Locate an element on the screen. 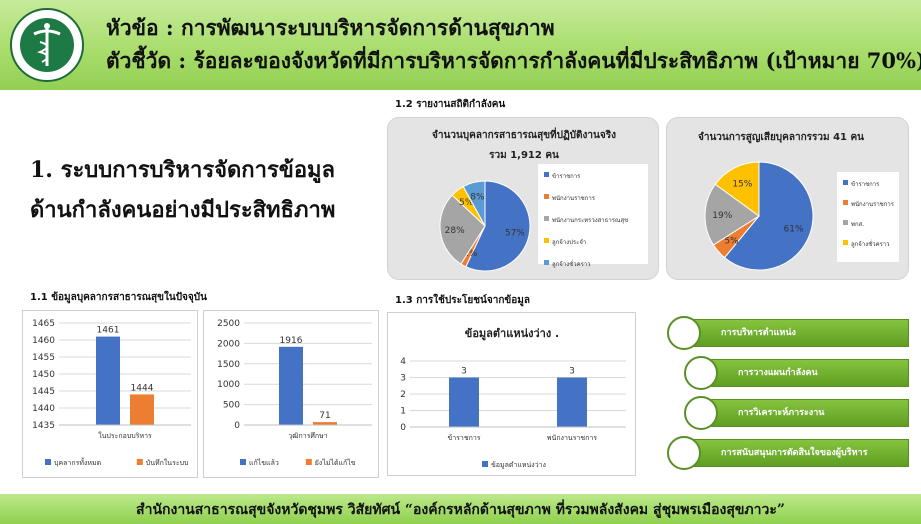  section-title-1-2: 1.2 รายงานสถิติกำลังคน is located at coordinates (450, 104).